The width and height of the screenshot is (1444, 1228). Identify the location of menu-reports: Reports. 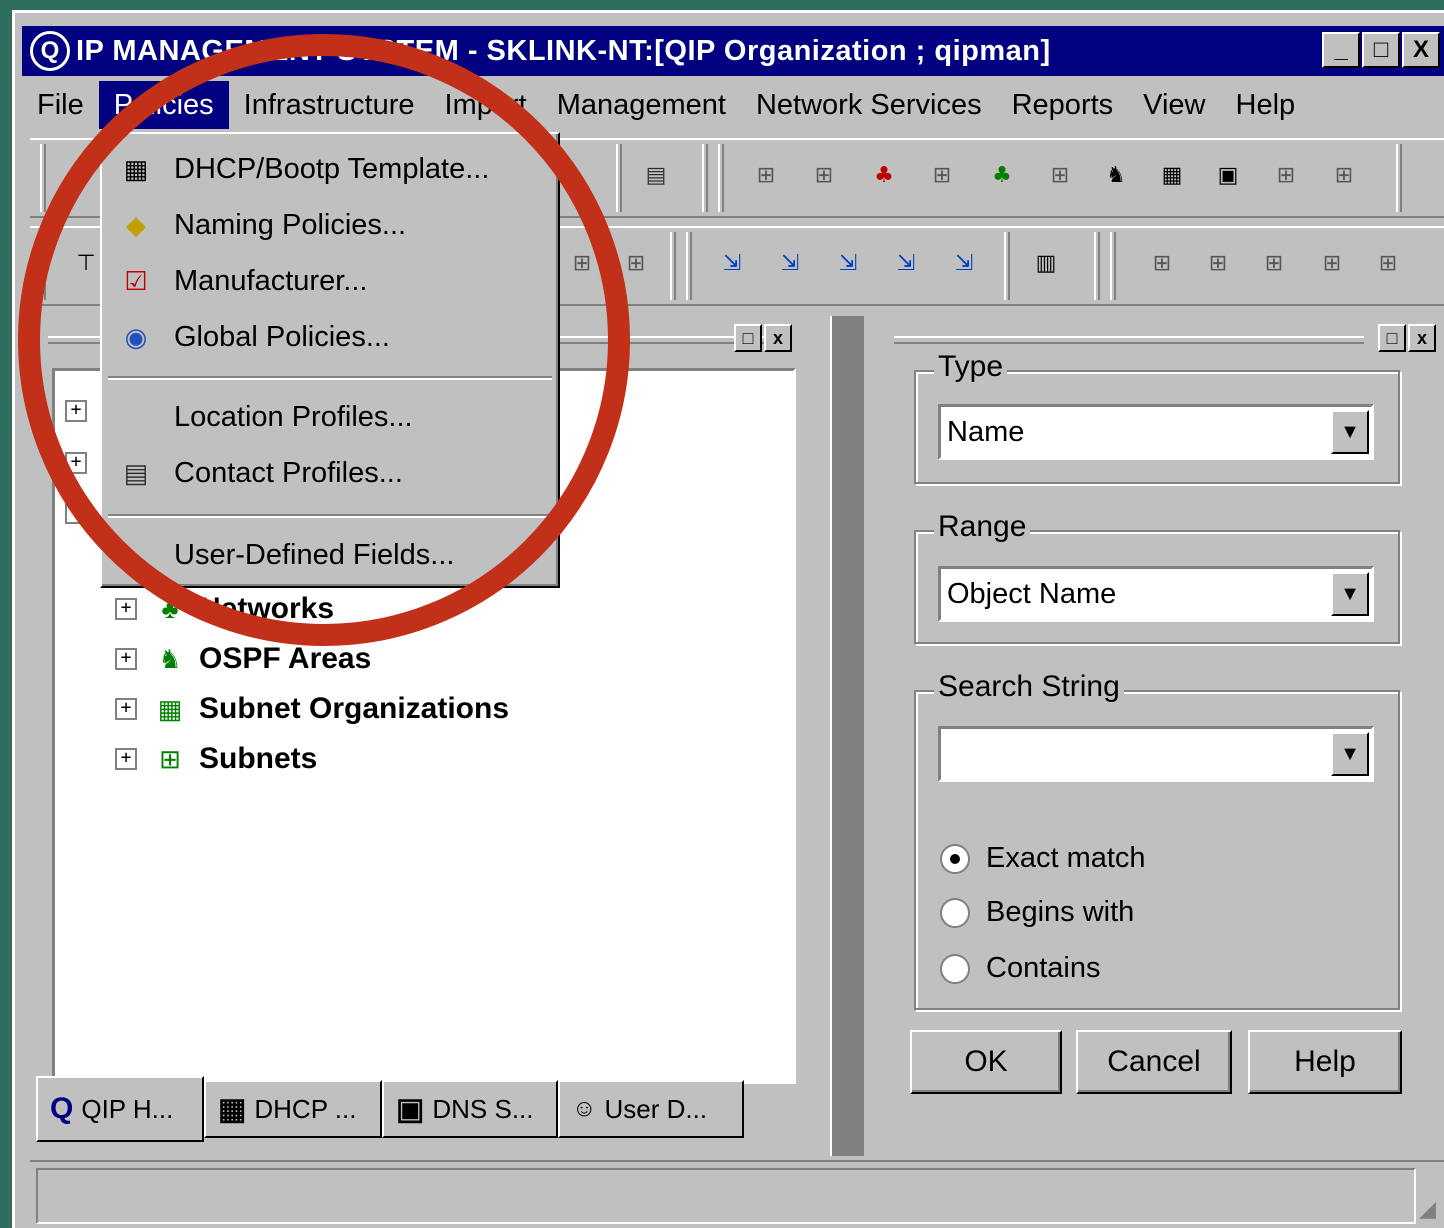
(1063, 105).